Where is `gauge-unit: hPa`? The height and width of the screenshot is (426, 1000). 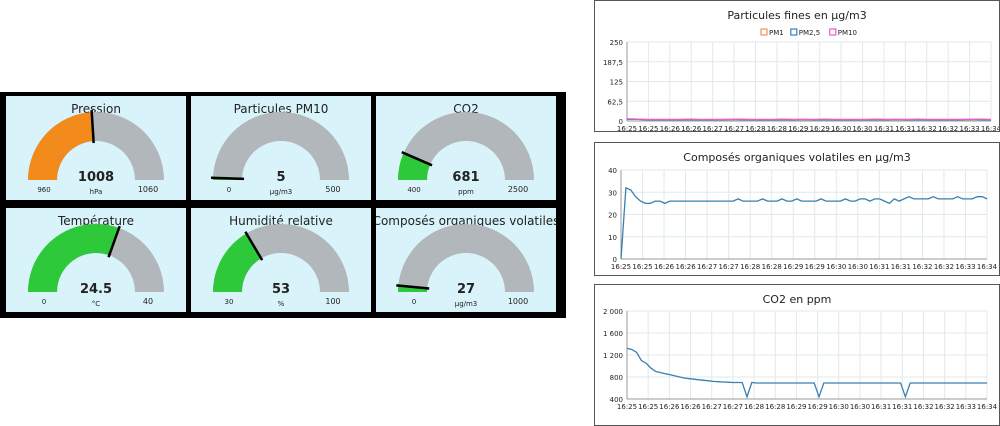 gauge-unit: hPa is located at coordinates (96, 192).